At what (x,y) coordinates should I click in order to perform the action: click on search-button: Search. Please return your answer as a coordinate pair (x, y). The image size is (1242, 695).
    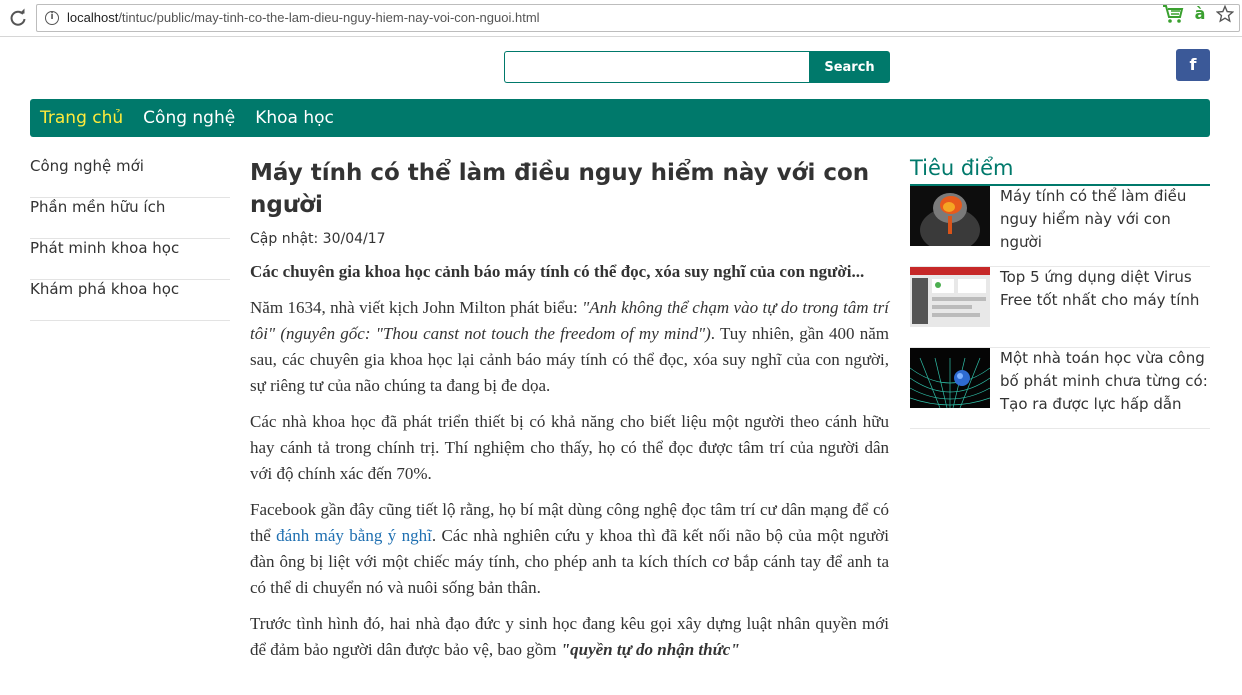
    Looking at the image, I should click on (849, 67).